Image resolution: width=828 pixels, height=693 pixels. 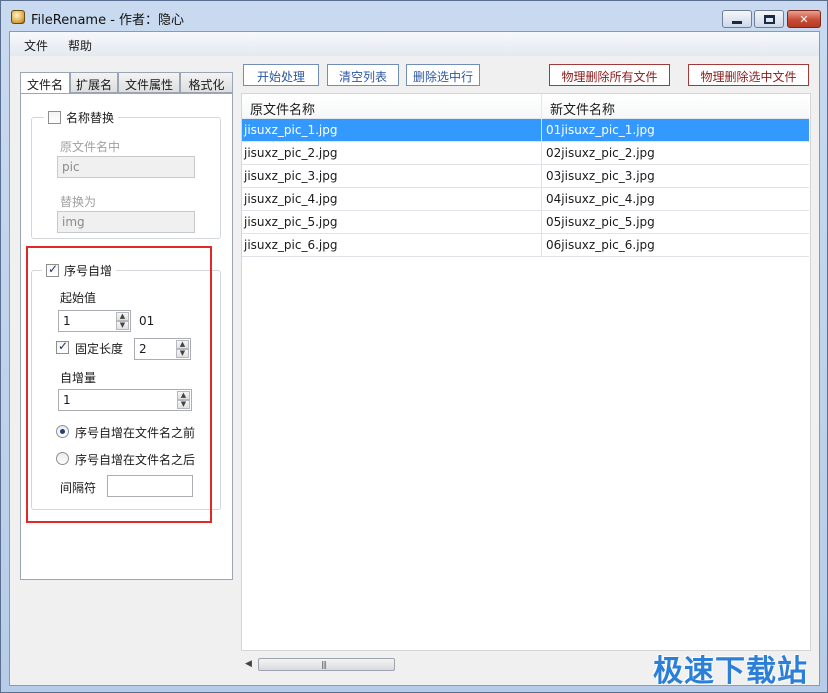 I want to click on table-row: jisuxz_pic_1.jpg 01jisuxz_pic_1.jpg, so click(x=525, y=130).